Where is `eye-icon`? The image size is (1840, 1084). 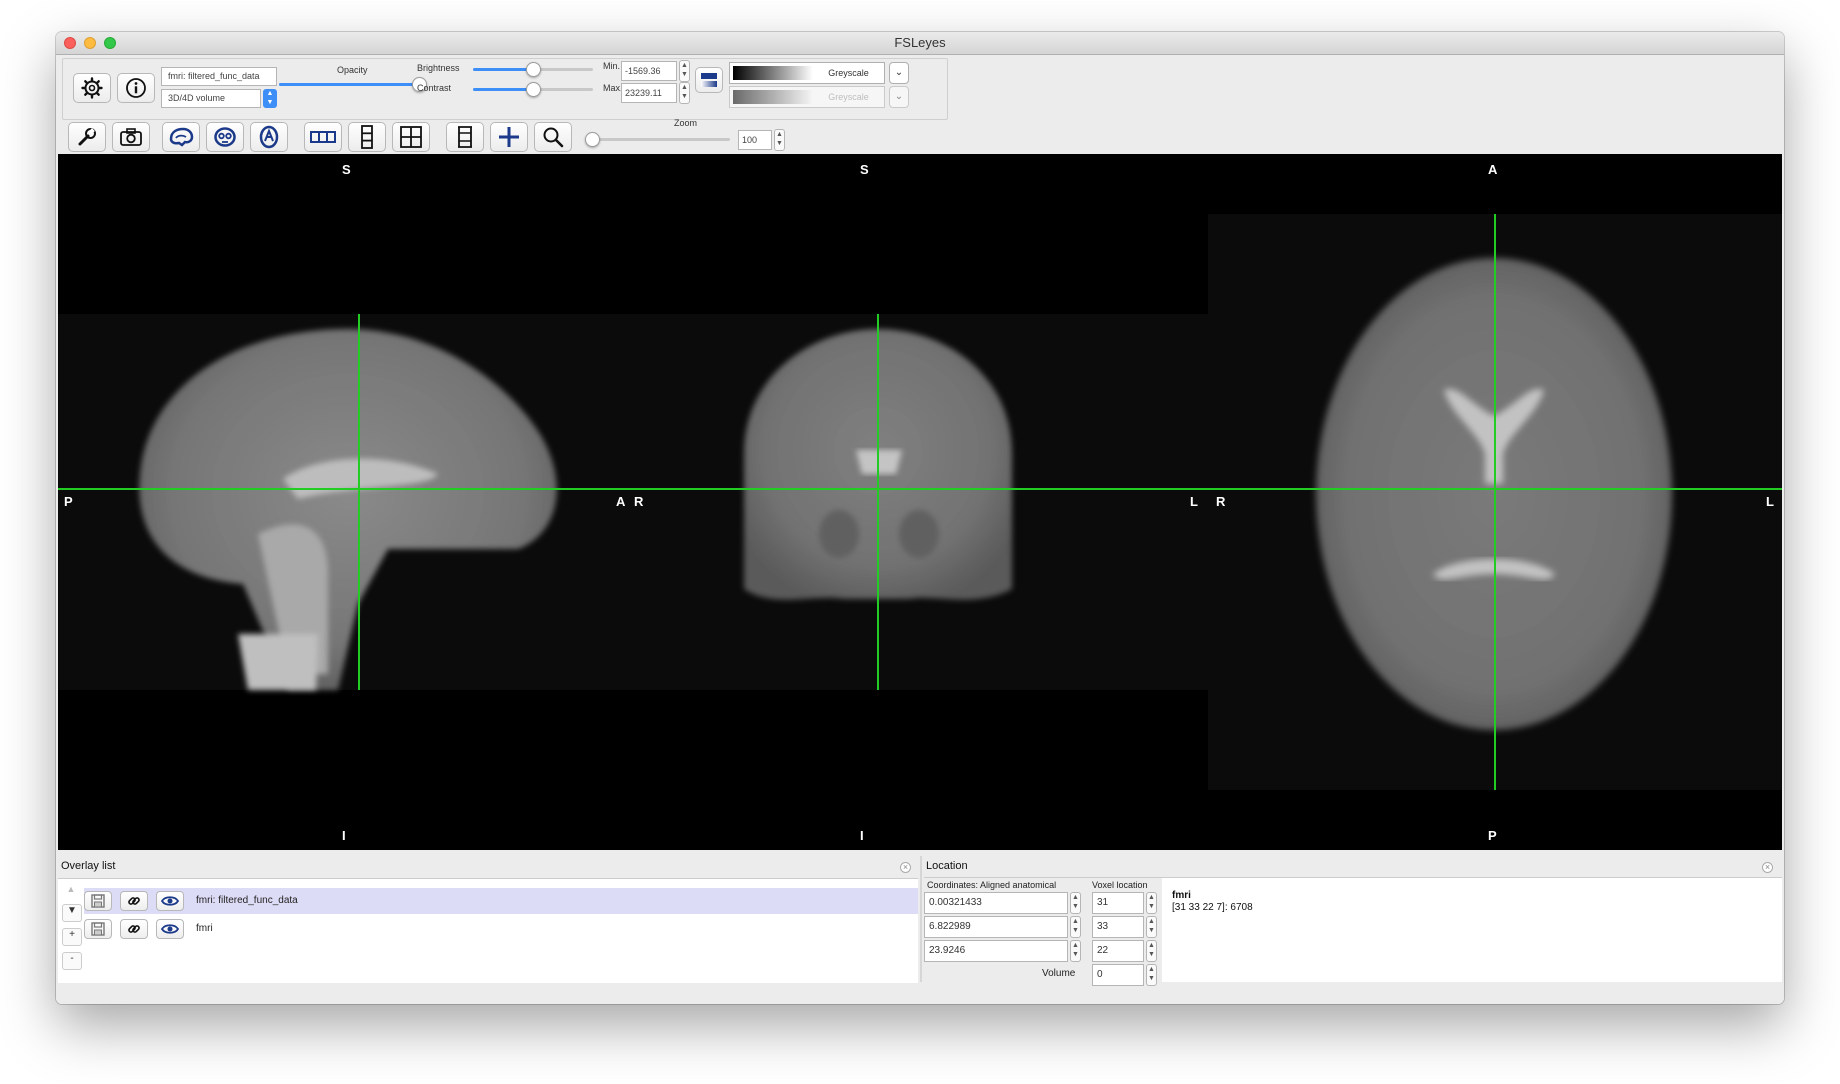
eye-icon is located at coordinates (170, 929).